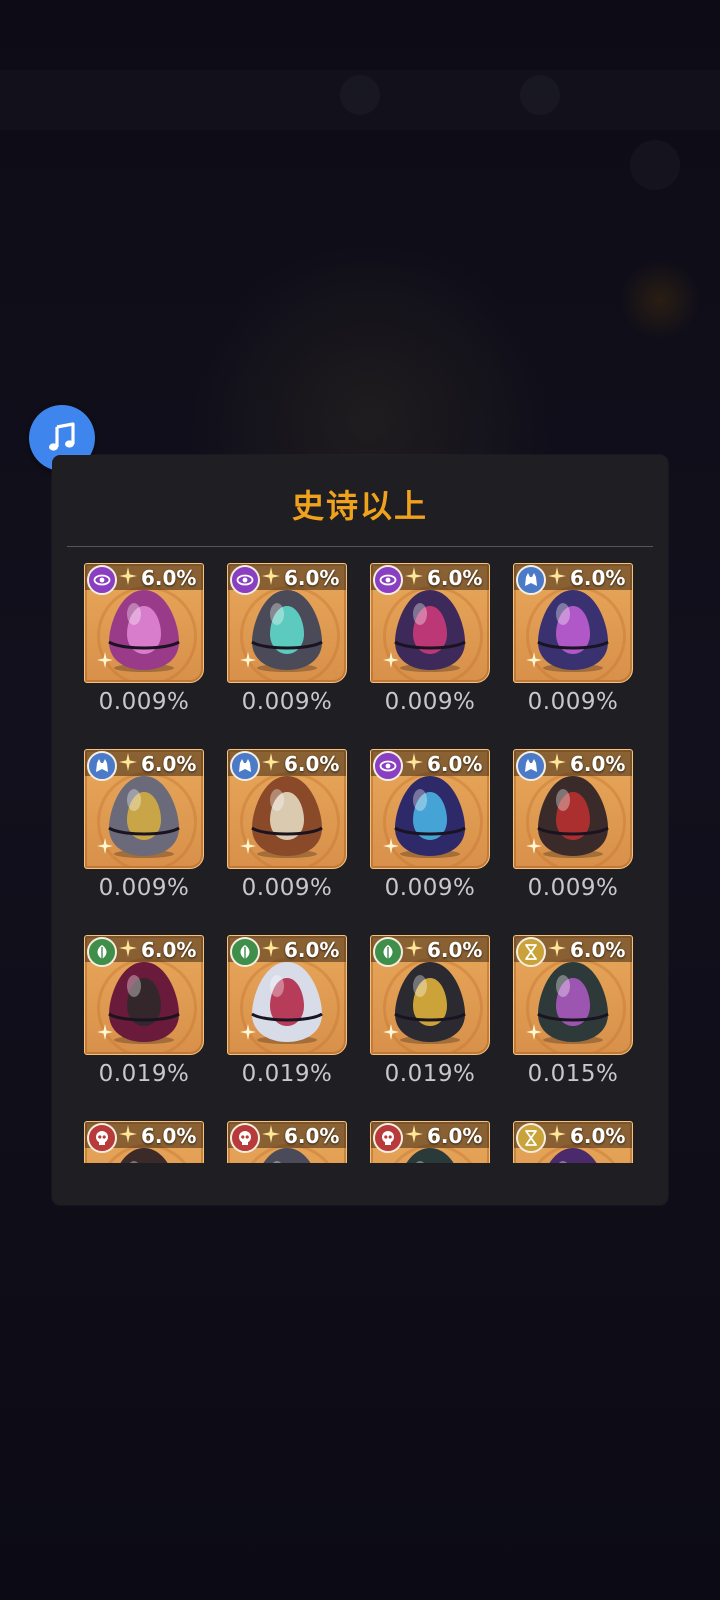 Image resolution: width=720 pixels, height=1600 pixels. Describe the element at coordinates (573, 1074) in the screenshot. I see `drop-rate: 0.015%` at that location.